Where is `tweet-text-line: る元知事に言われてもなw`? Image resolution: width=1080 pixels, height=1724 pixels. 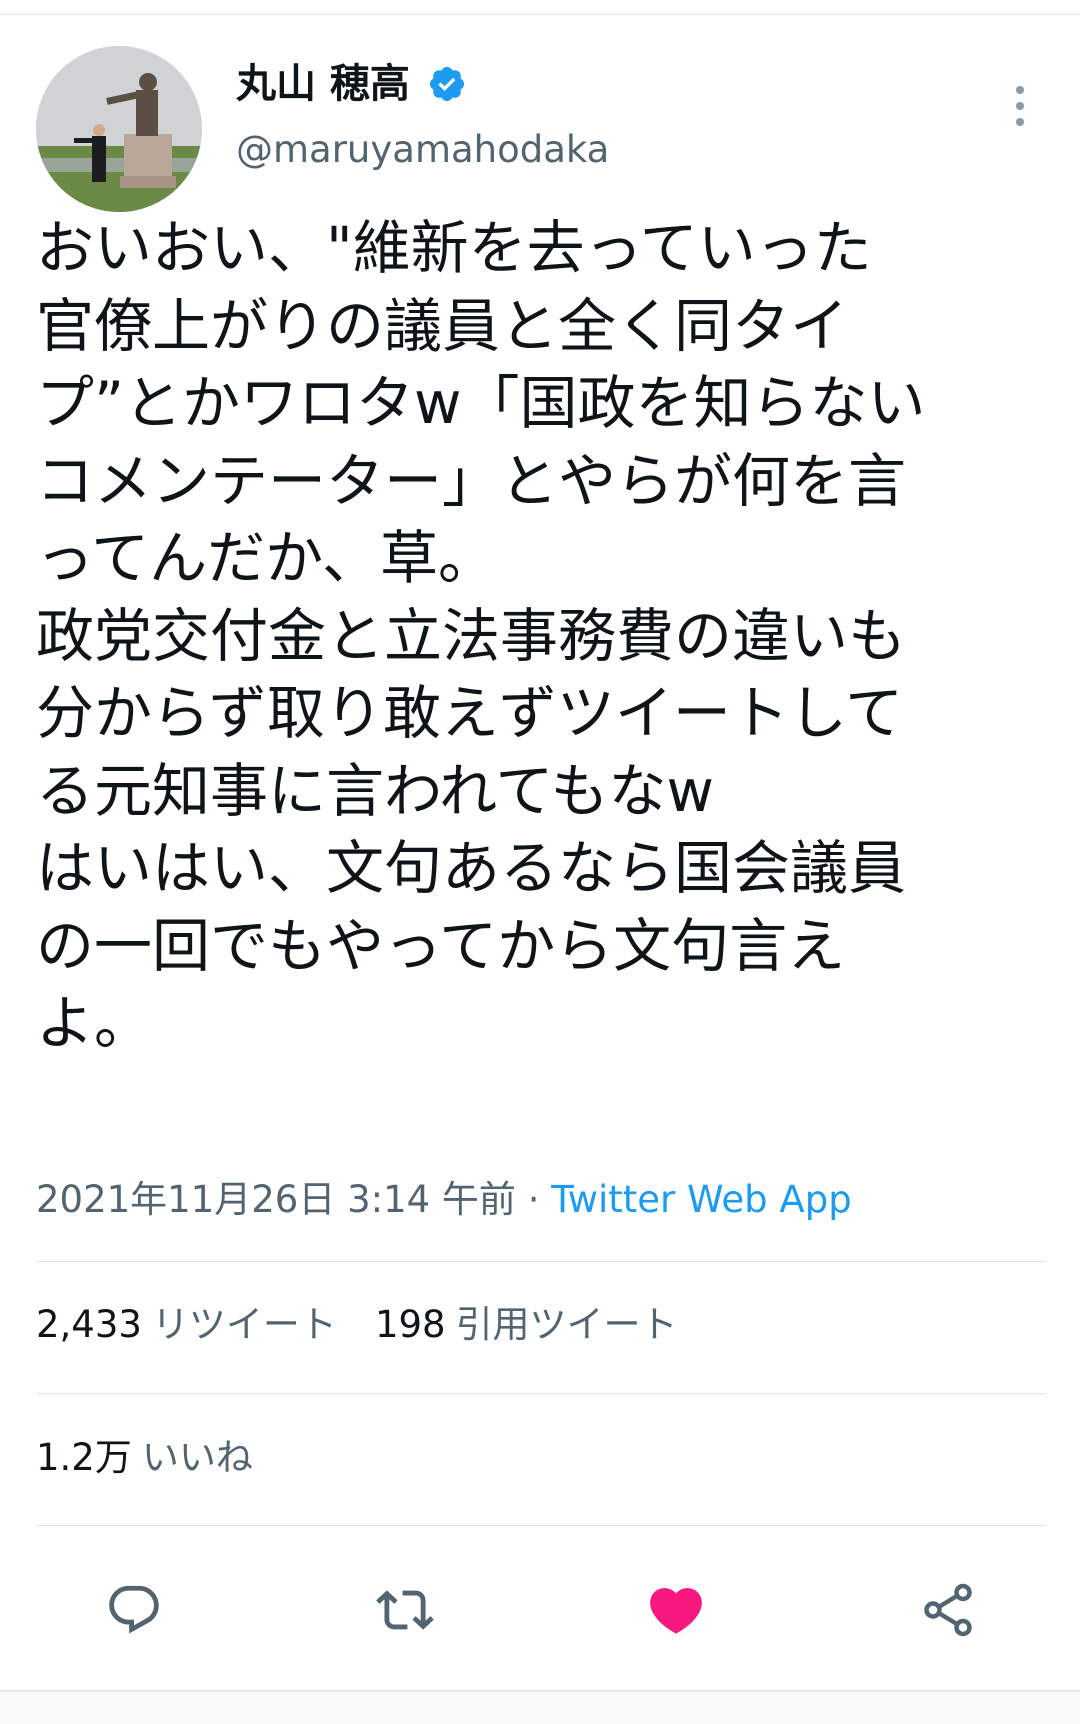 tweet-text-line: る元知事に言われてもなw is located at coordinates (375, 790).